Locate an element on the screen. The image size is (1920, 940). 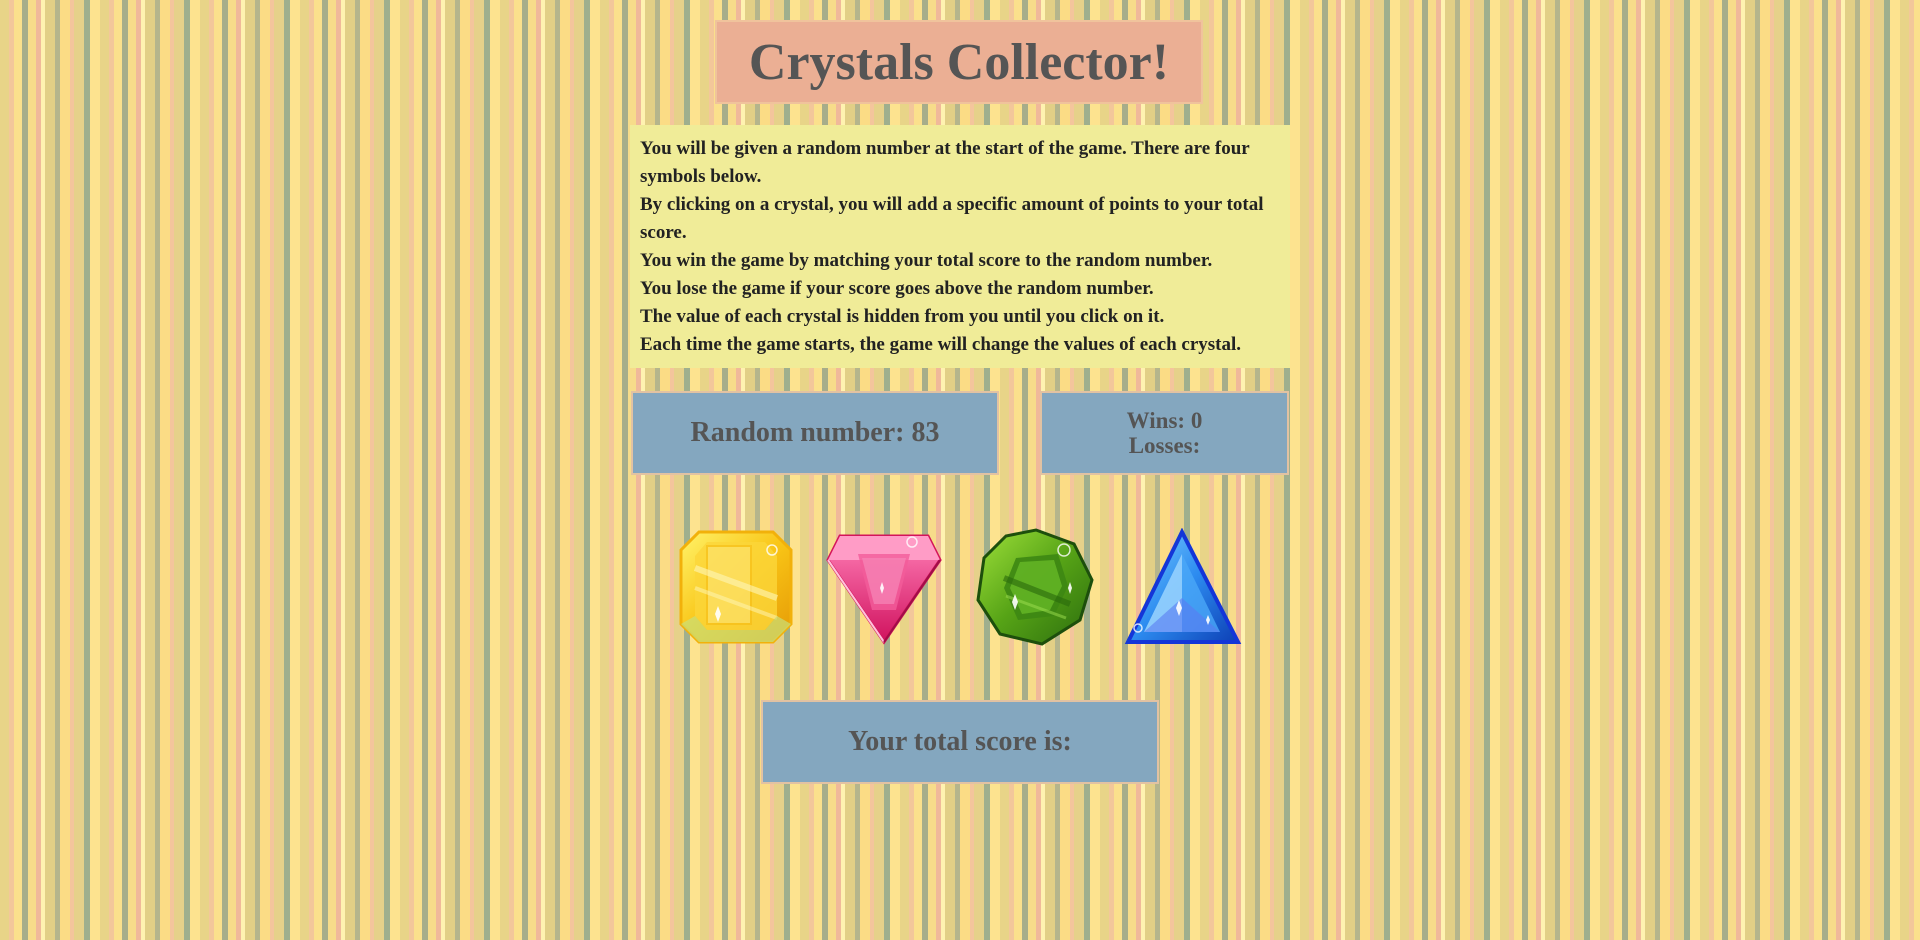
blue-crystal-button is located at coordinates (1184, 587).